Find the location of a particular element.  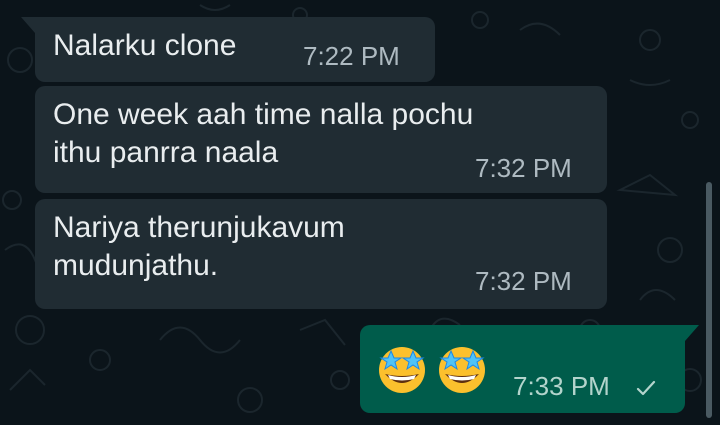

message-text: Nariya therunjukavum mudunjathu. is located at coordinates (199, 246).